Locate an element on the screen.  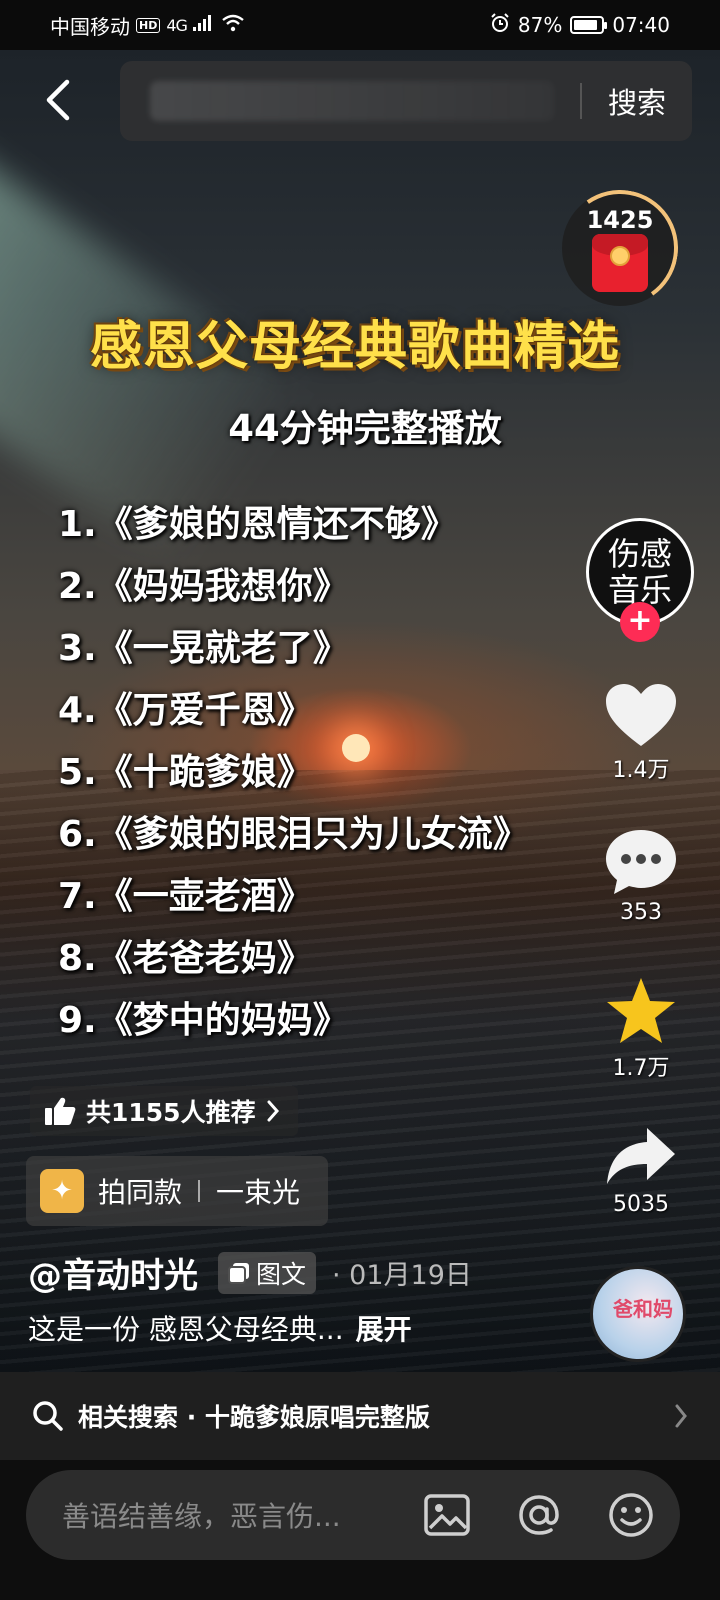
song-item: 3.《一晃就老了》 is located at coordinates (203, 648).